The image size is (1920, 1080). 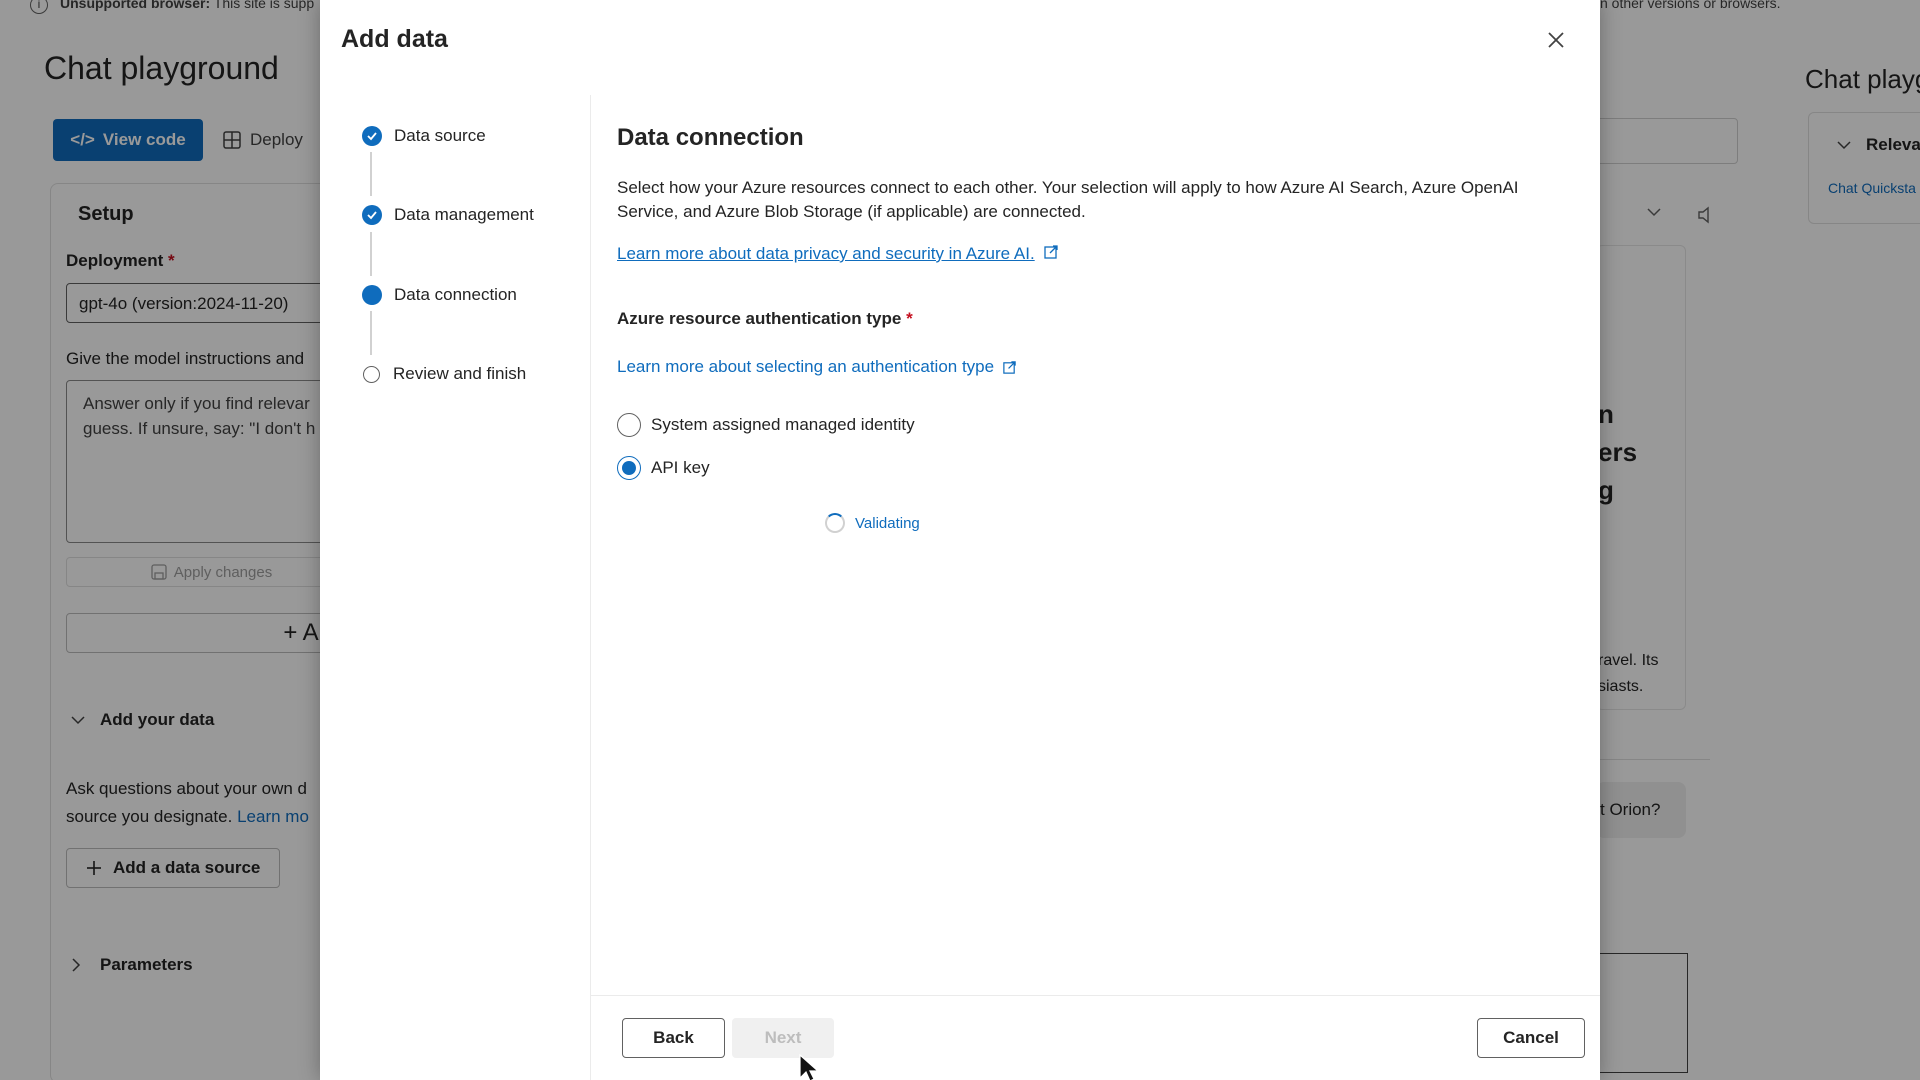 I want to click on required-asterisk: *, so click(x=909, y=318).